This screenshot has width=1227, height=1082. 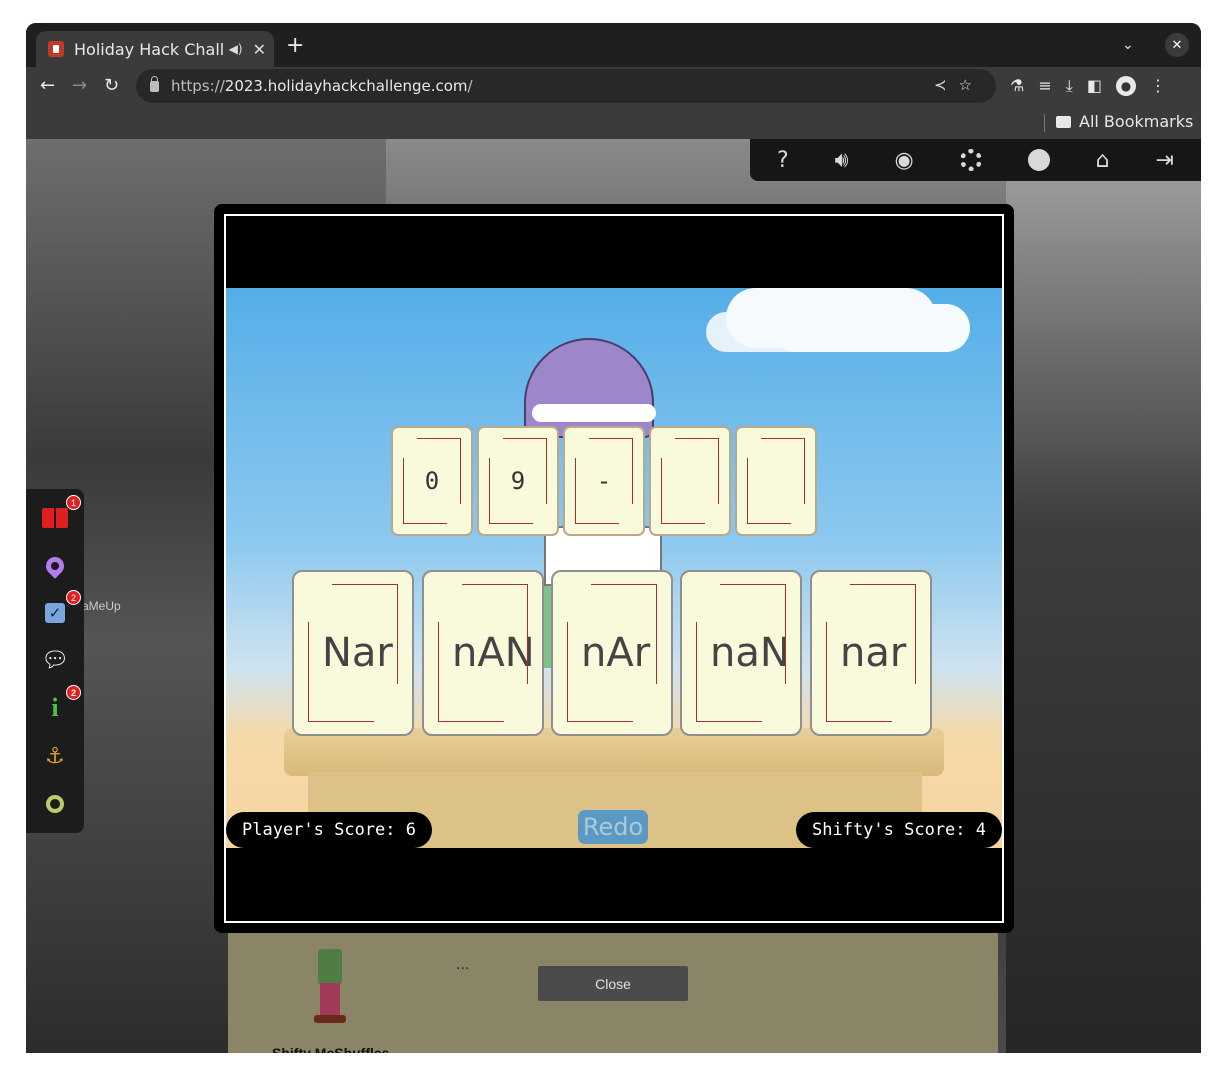 I want to click on tab-close-icon: ✕, so click(x=259, y=49).